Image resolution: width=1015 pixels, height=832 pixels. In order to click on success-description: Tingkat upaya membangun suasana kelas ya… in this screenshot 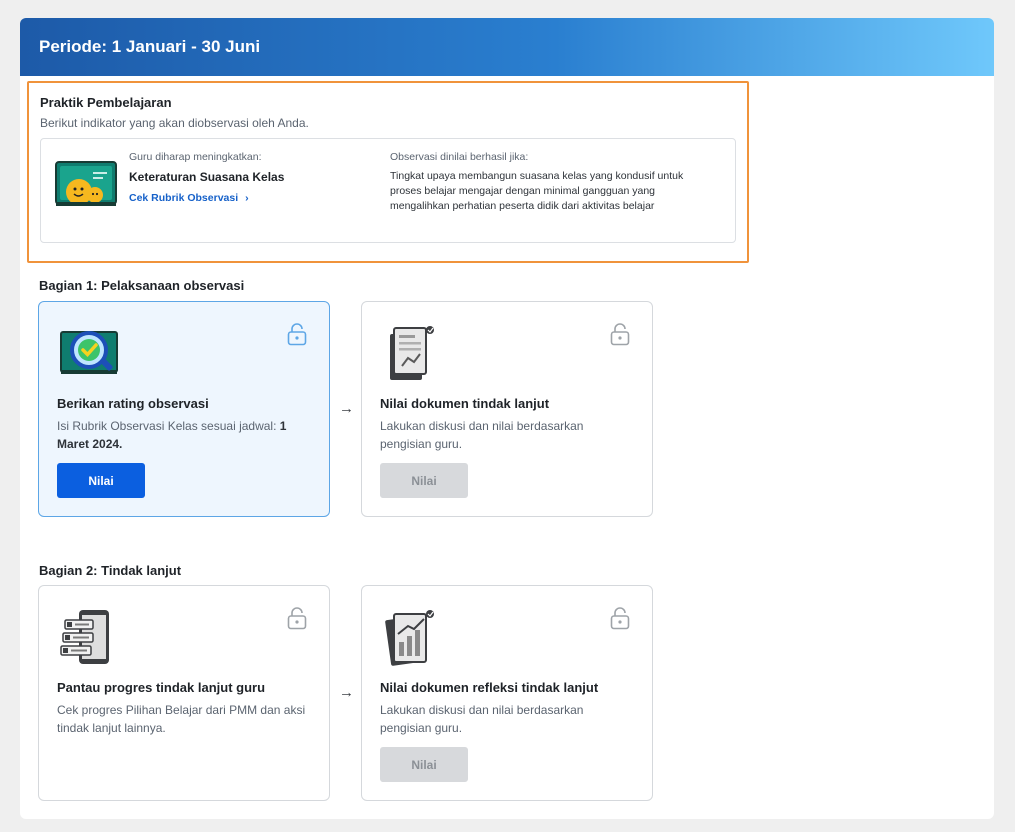, I will do `click(537, 191)`.